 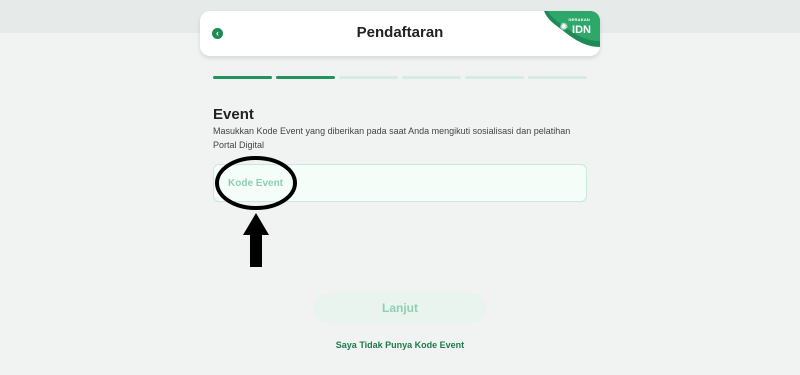 What do you see at coordinates (563, 27) in the screenshot?
I see `sun-icon: ✺` at bounding box center [563, 27].